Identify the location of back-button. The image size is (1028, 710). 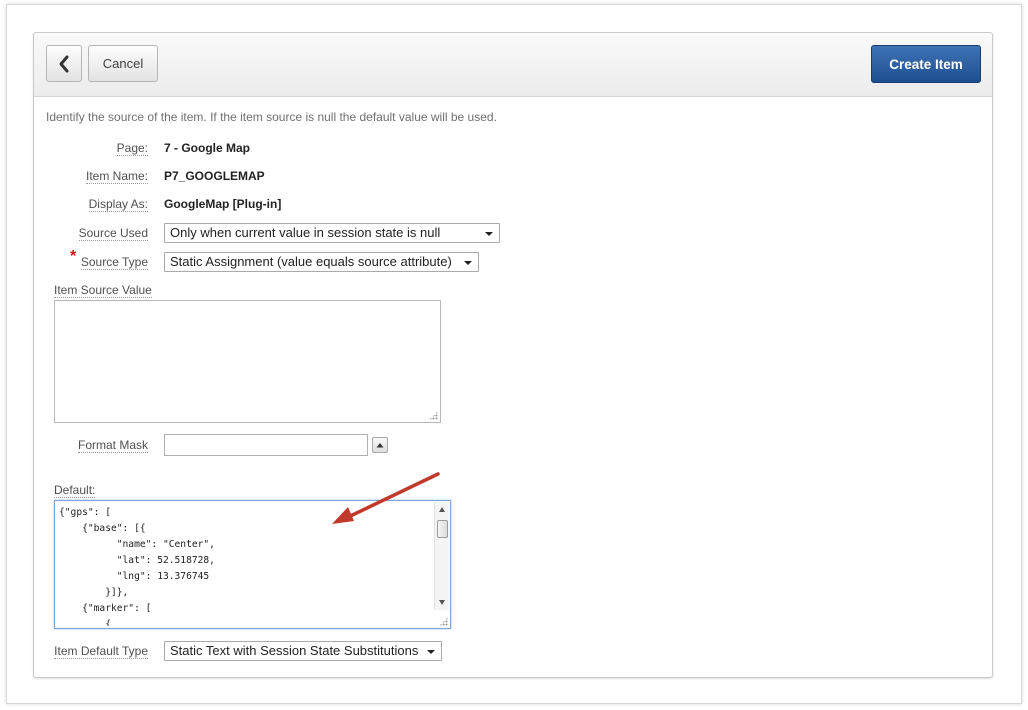
(64, 63).